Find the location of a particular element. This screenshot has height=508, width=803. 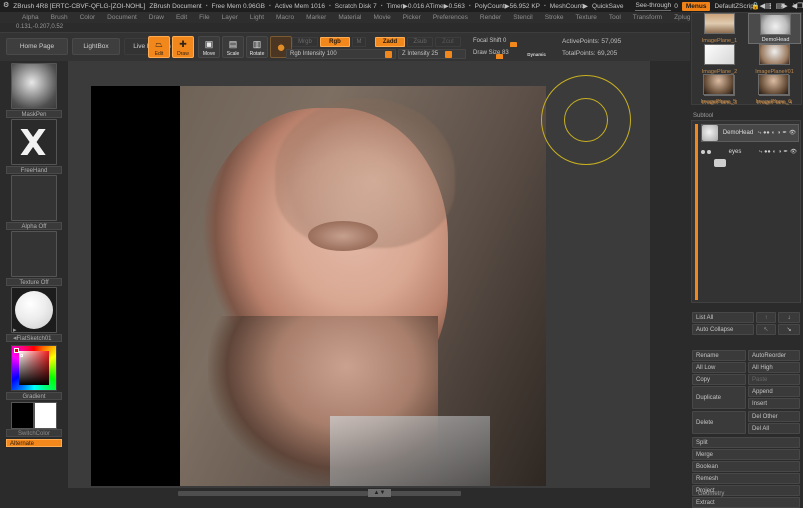

panel-collapse-arrows: ▸ ◂ is located at coordinates (15, 334).